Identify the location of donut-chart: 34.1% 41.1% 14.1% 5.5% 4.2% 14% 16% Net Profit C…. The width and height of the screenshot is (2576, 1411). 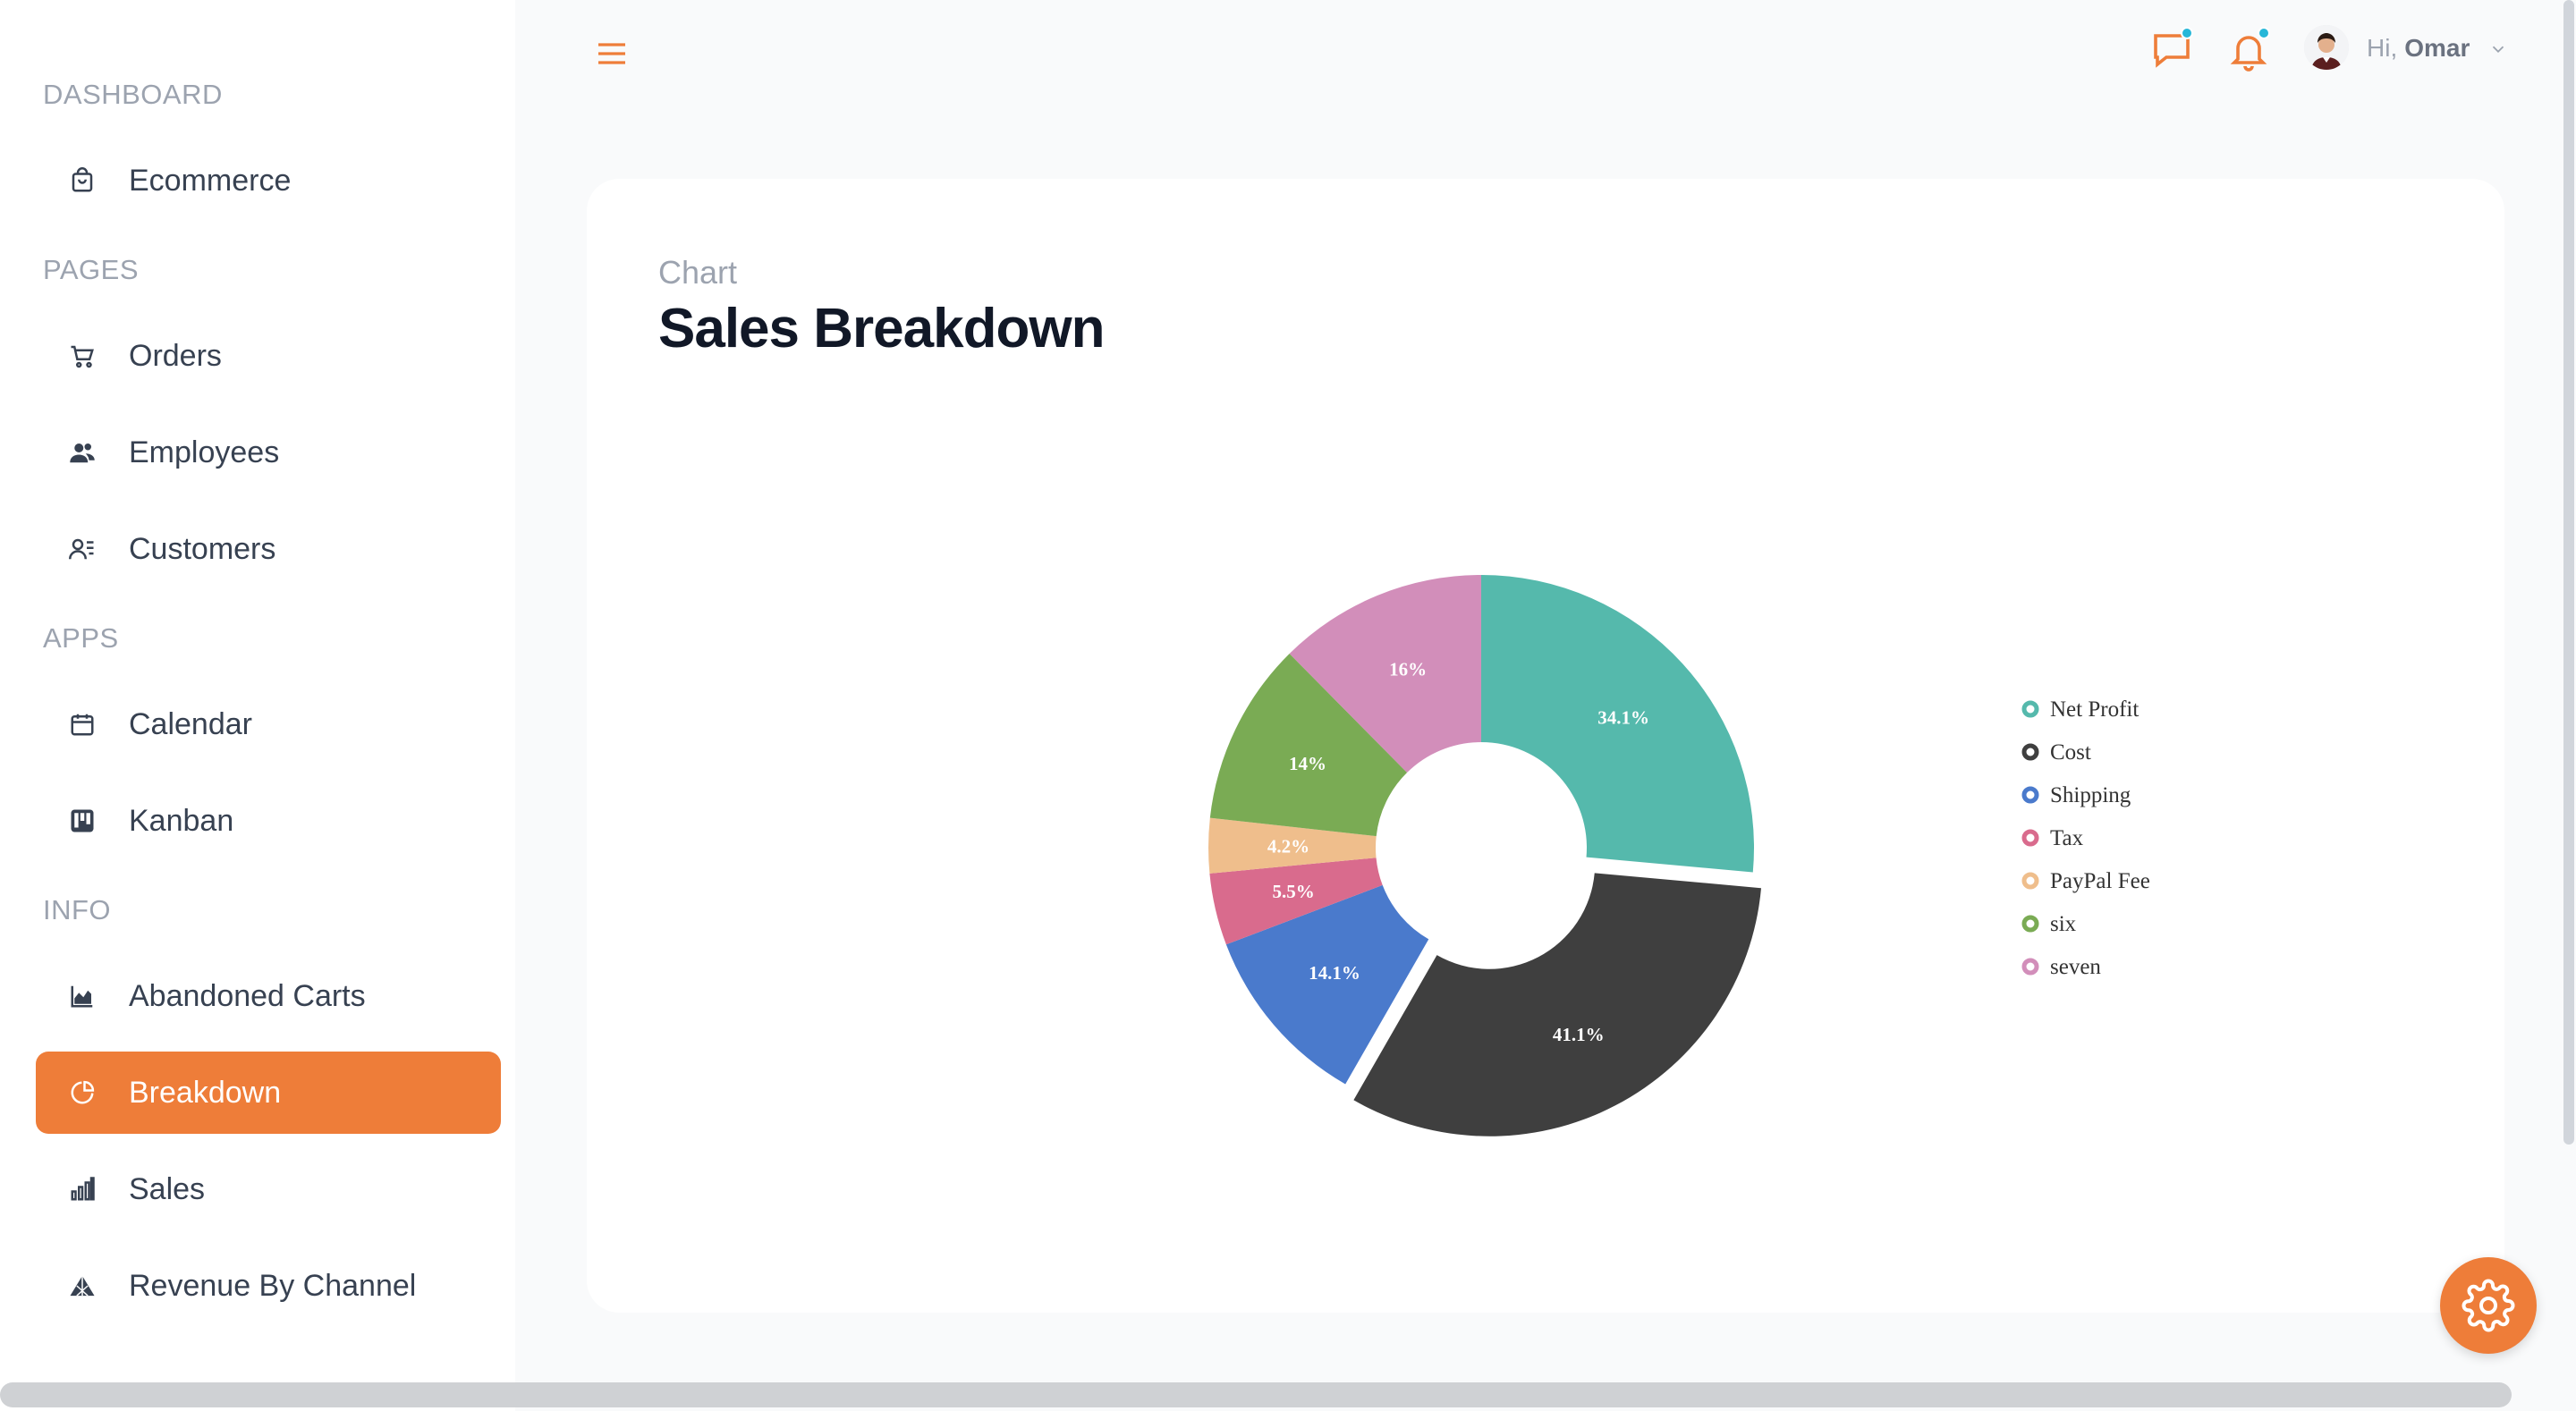
(1679, 855).